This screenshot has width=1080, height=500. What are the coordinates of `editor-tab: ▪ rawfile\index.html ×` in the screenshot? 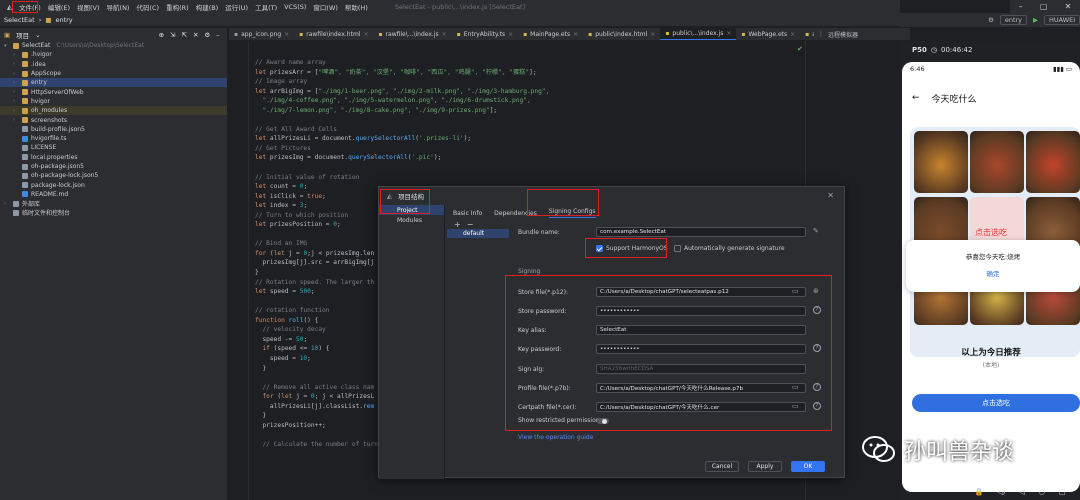 It's located at (333, 34).